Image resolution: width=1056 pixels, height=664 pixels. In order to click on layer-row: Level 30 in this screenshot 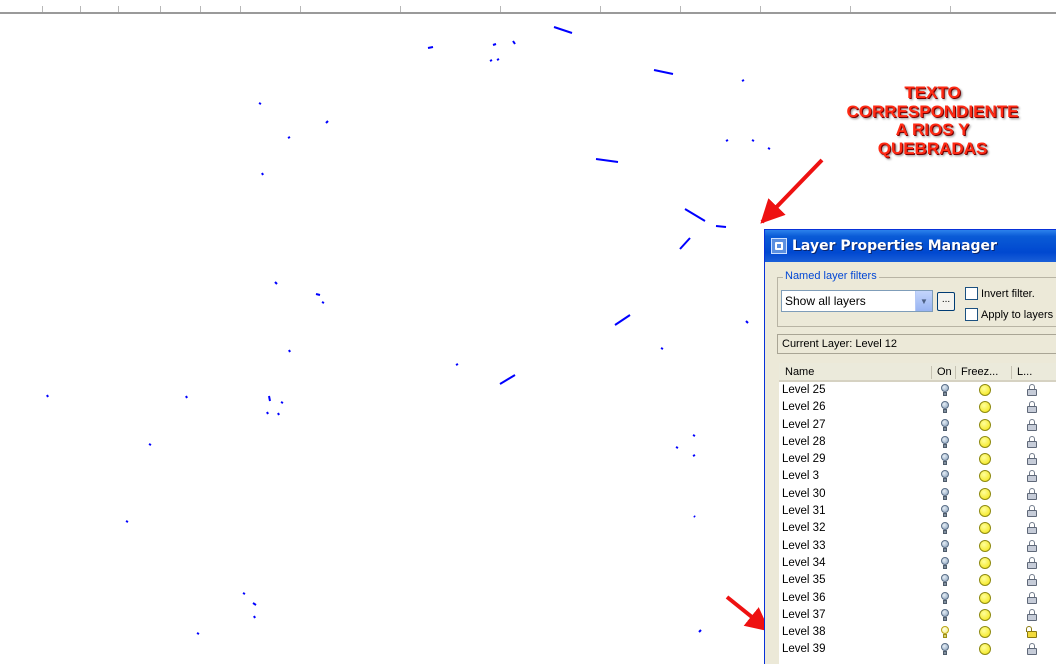, I will do `click(917, 494)`.